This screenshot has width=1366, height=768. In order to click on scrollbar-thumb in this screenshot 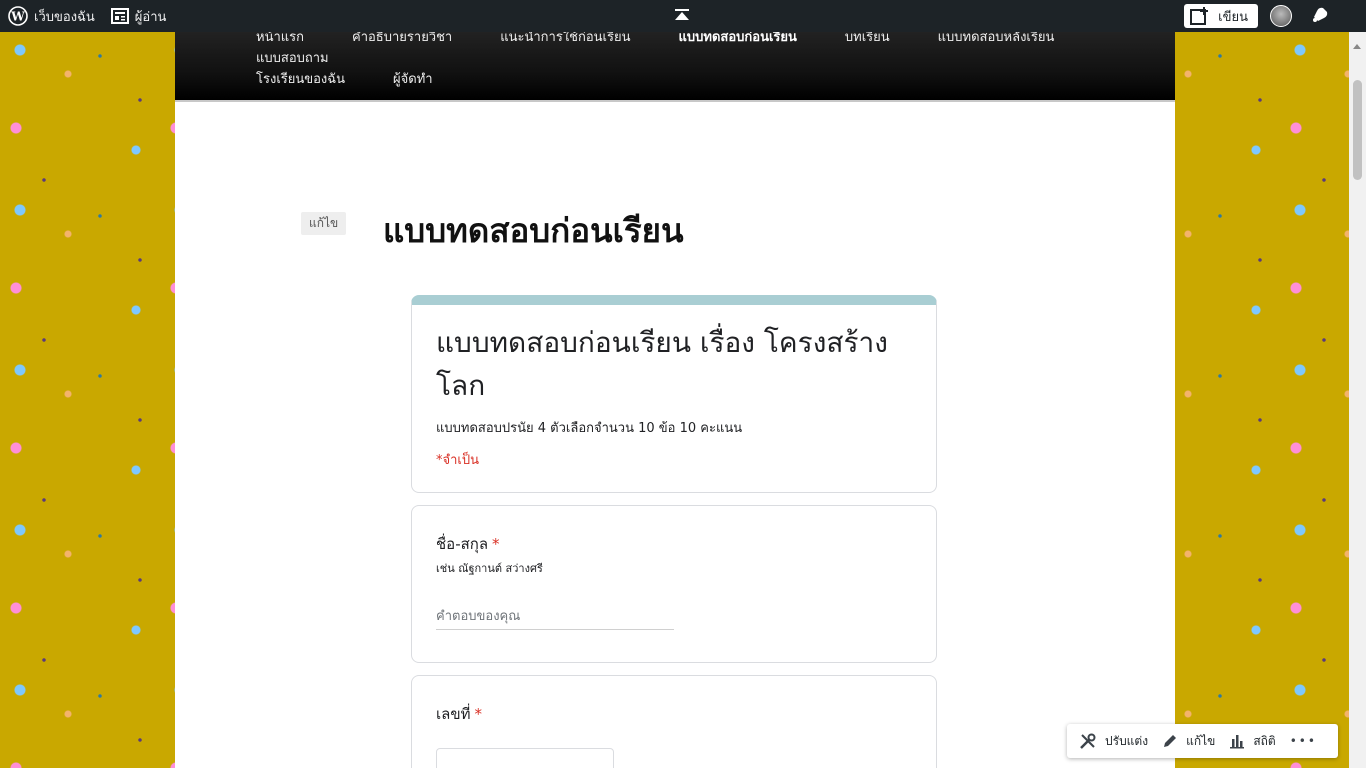, I will do `click(1357, 130)`.